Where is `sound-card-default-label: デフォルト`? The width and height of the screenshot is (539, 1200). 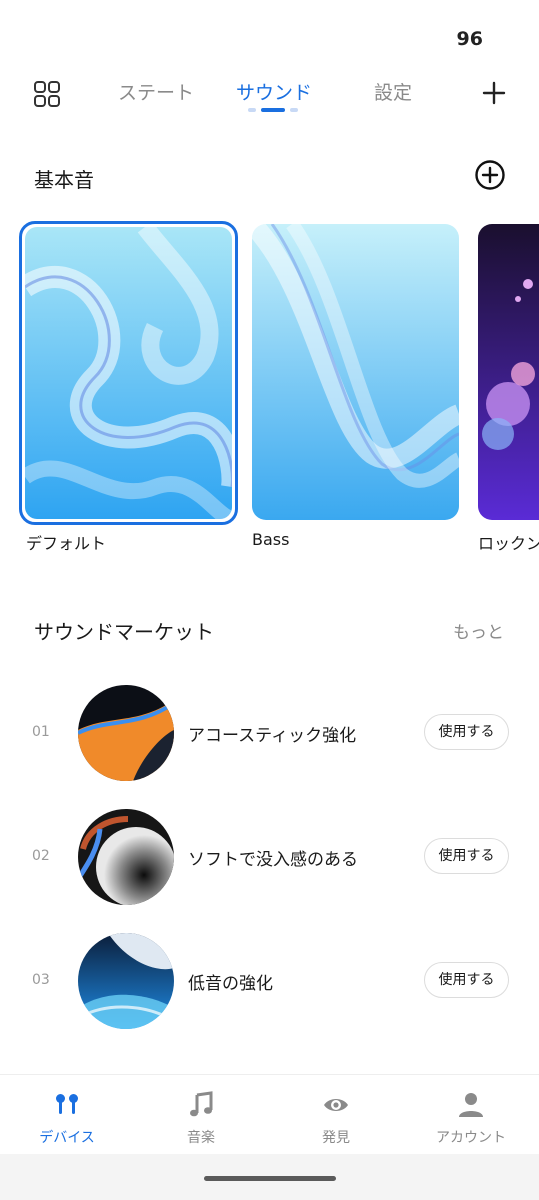
sound-card-default-label: デフォルト is located at coordinates (66, 543).